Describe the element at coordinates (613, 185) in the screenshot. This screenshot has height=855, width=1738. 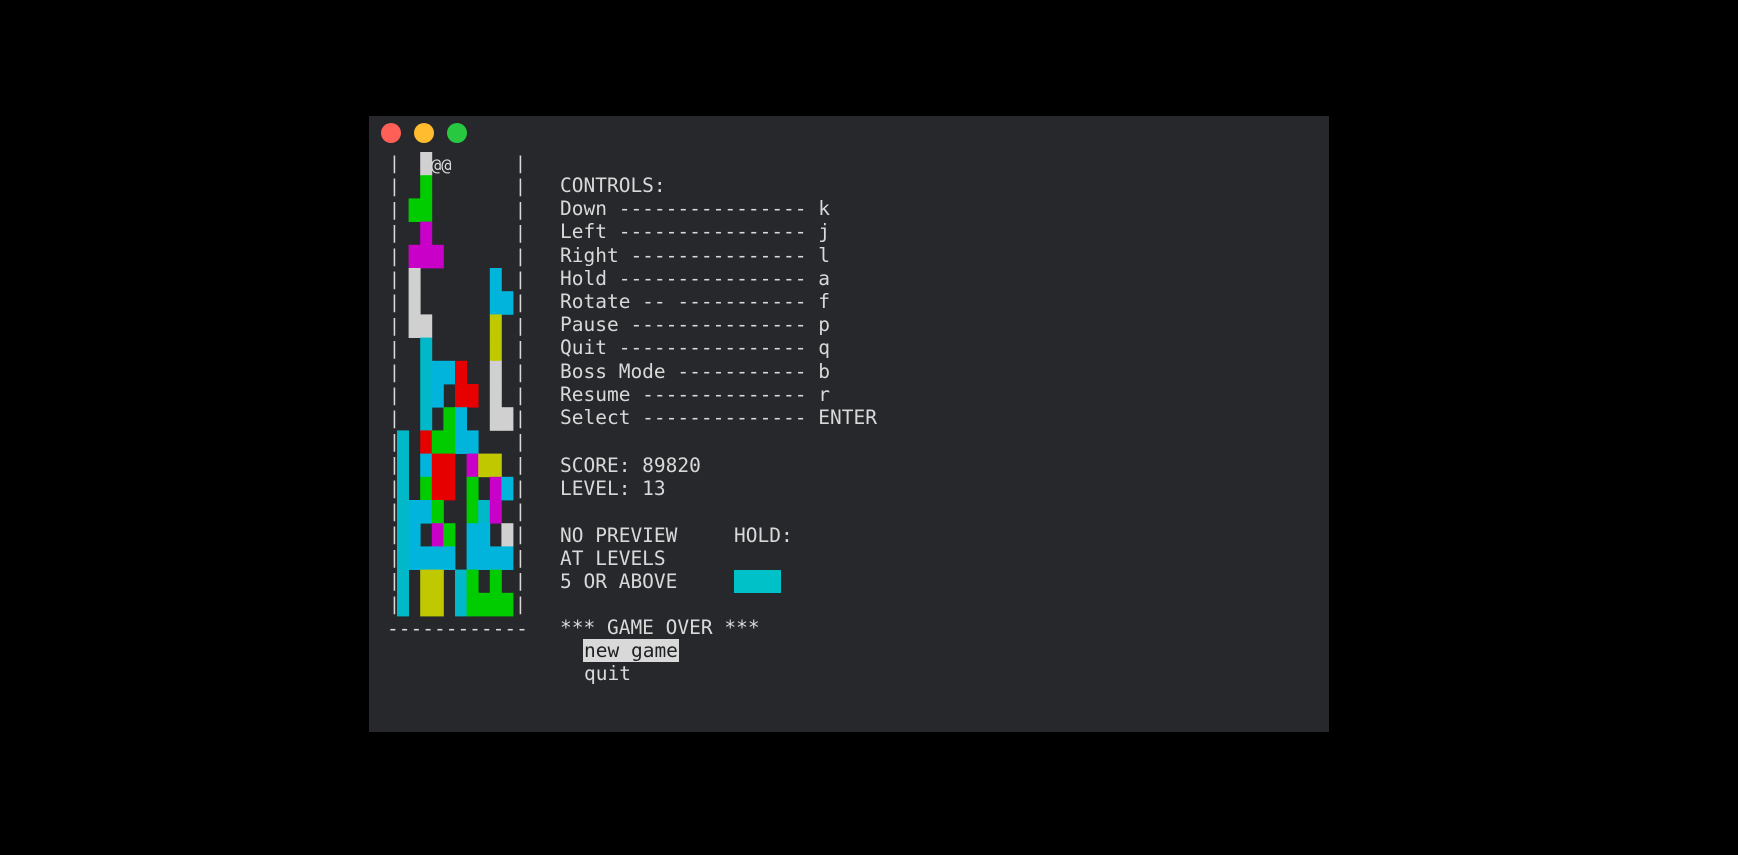
I see `controls-title: CONTROLS:` at that location.